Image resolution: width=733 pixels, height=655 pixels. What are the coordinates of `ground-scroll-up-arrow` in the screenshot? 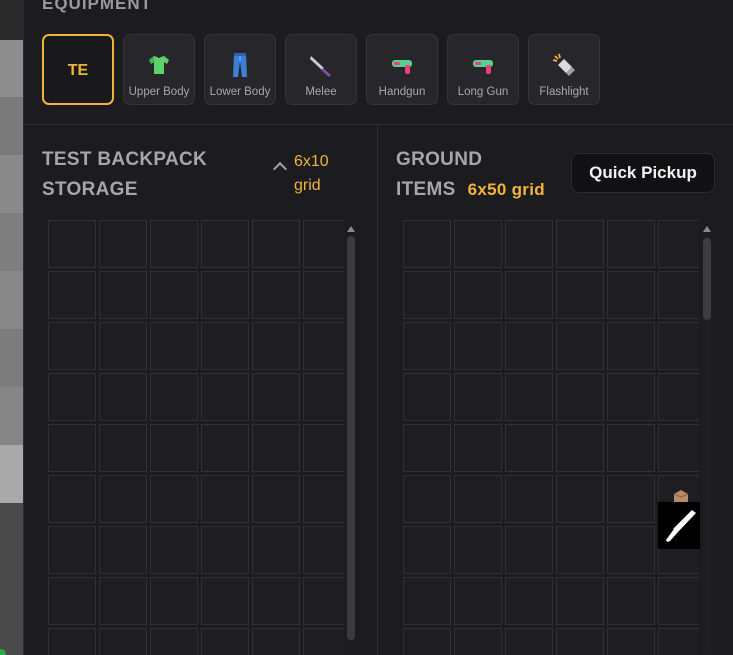 It's located at (707, 229).